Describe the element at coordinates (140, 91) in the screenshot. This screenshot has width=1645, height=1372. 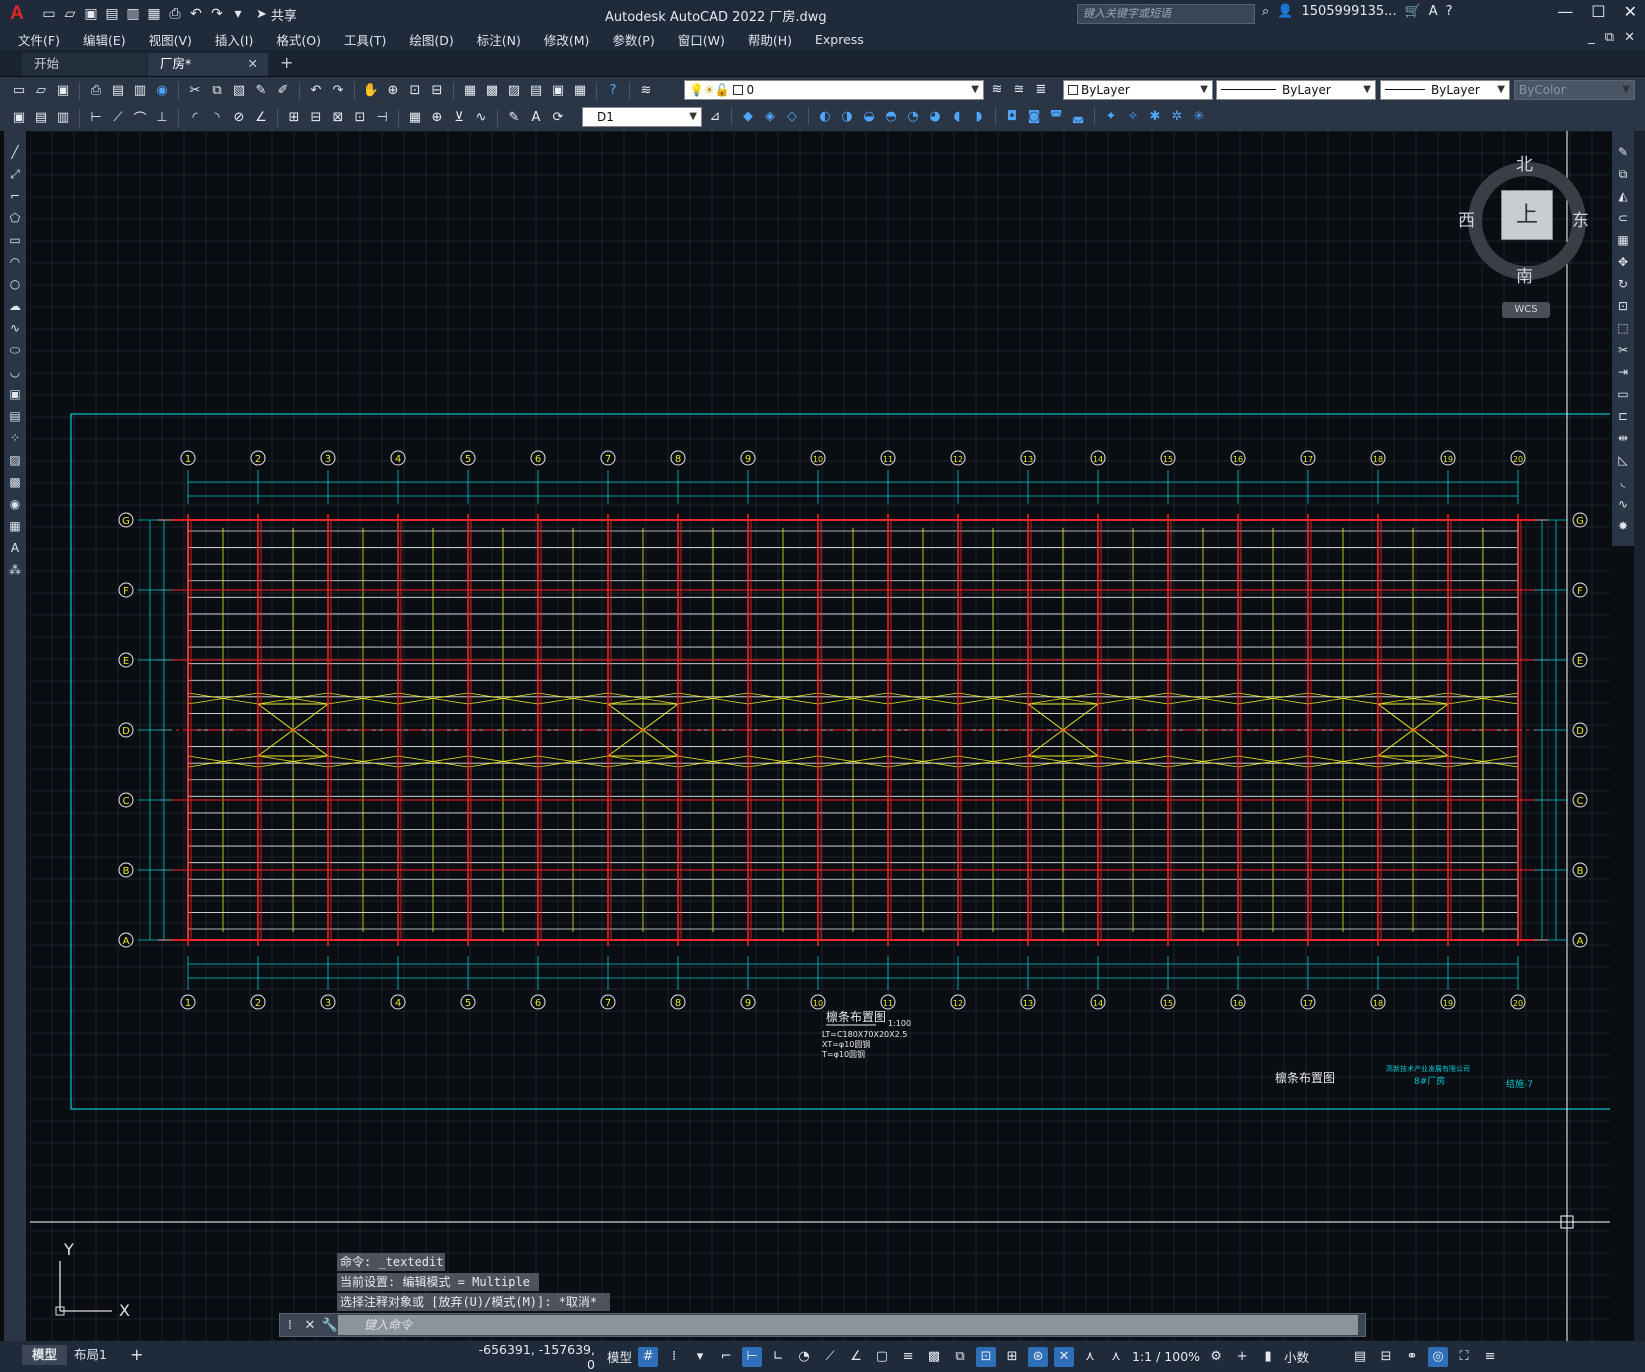
I see `publish-icon: ▥` at that location.